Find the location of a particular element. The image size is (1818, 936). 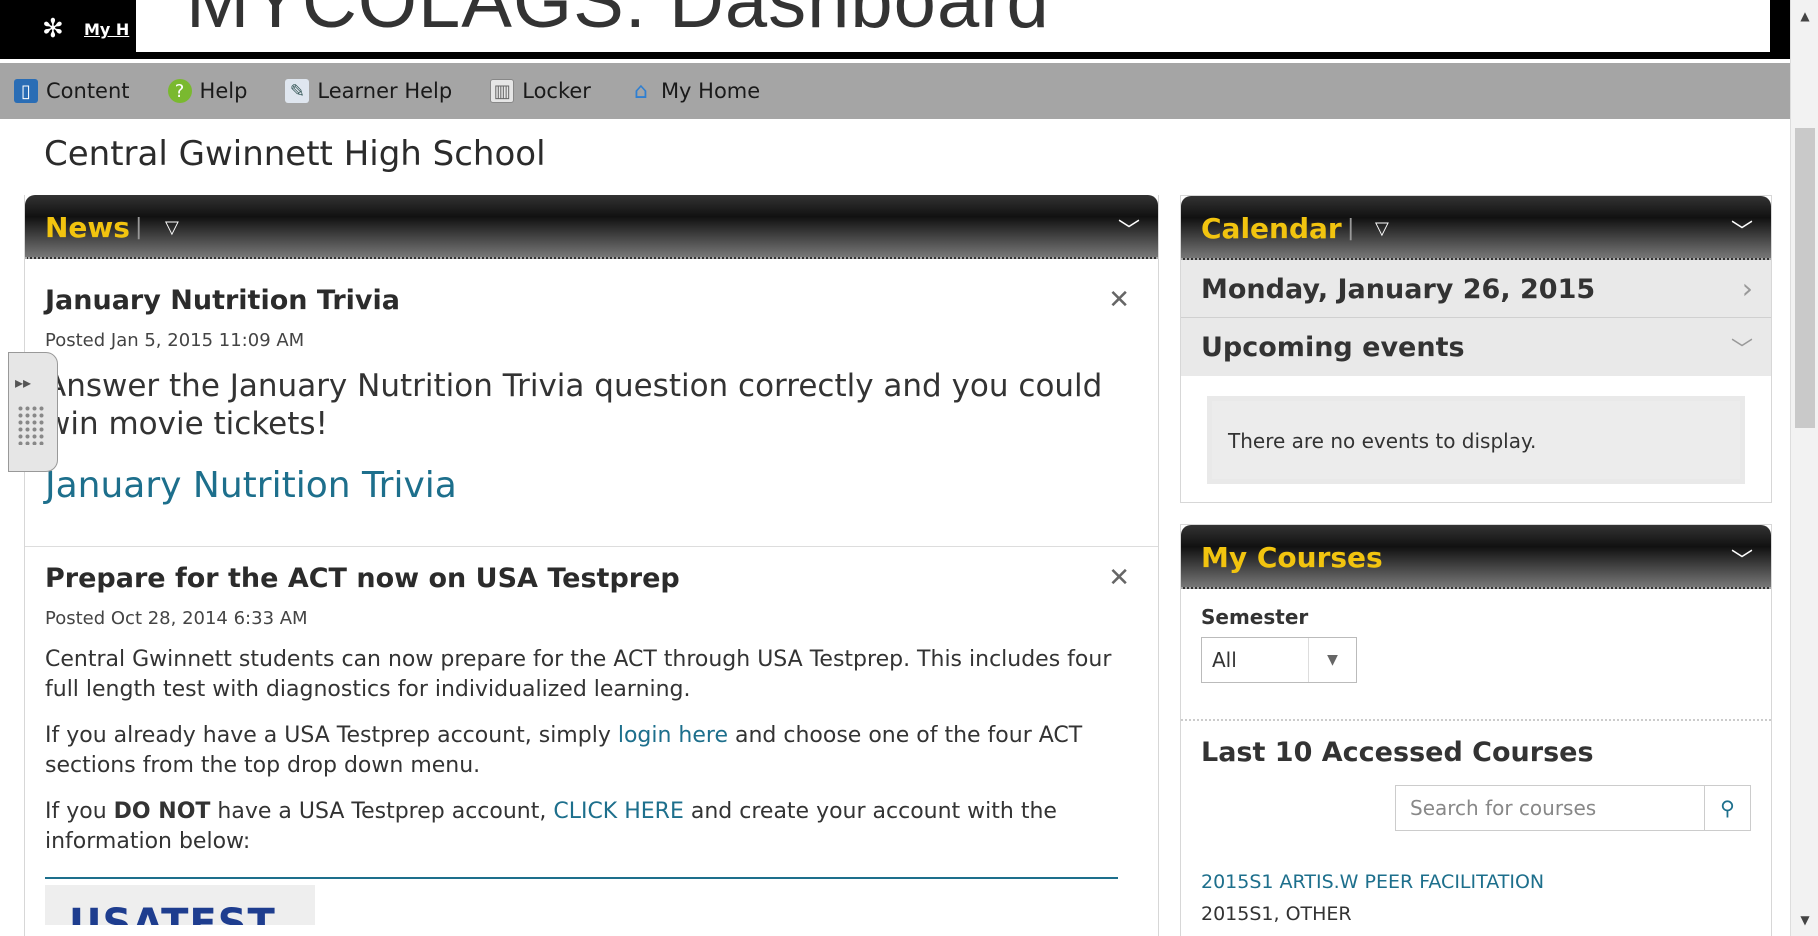

section-divider is located at coordinates (1476, 720).